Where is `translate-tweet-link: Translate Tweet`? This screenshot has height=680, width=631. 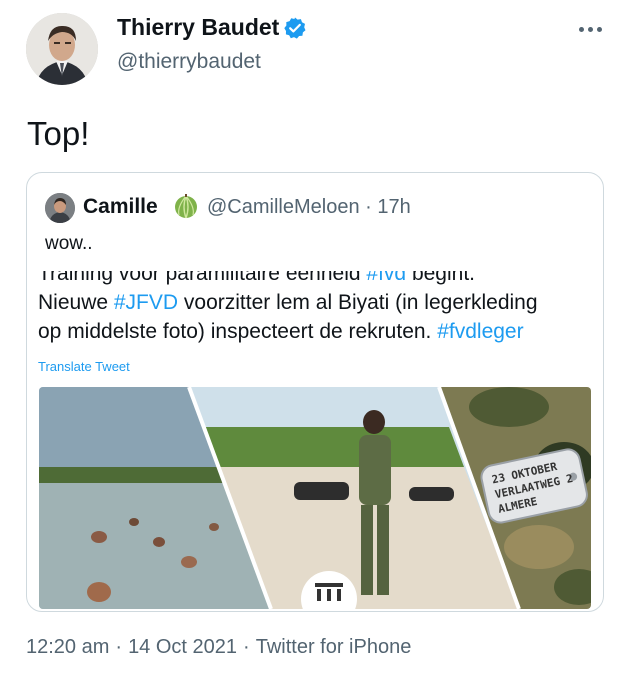
translate-tweet-link: Translate Tweet is located at coordinates (84, 366).